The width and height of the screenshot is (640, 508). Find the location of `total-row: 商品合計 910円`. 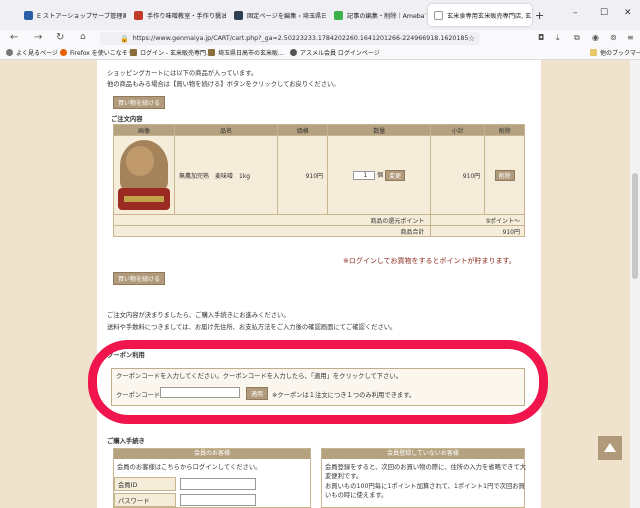

total-row: 商品合計 910円 is located at coordinates (318, 231).